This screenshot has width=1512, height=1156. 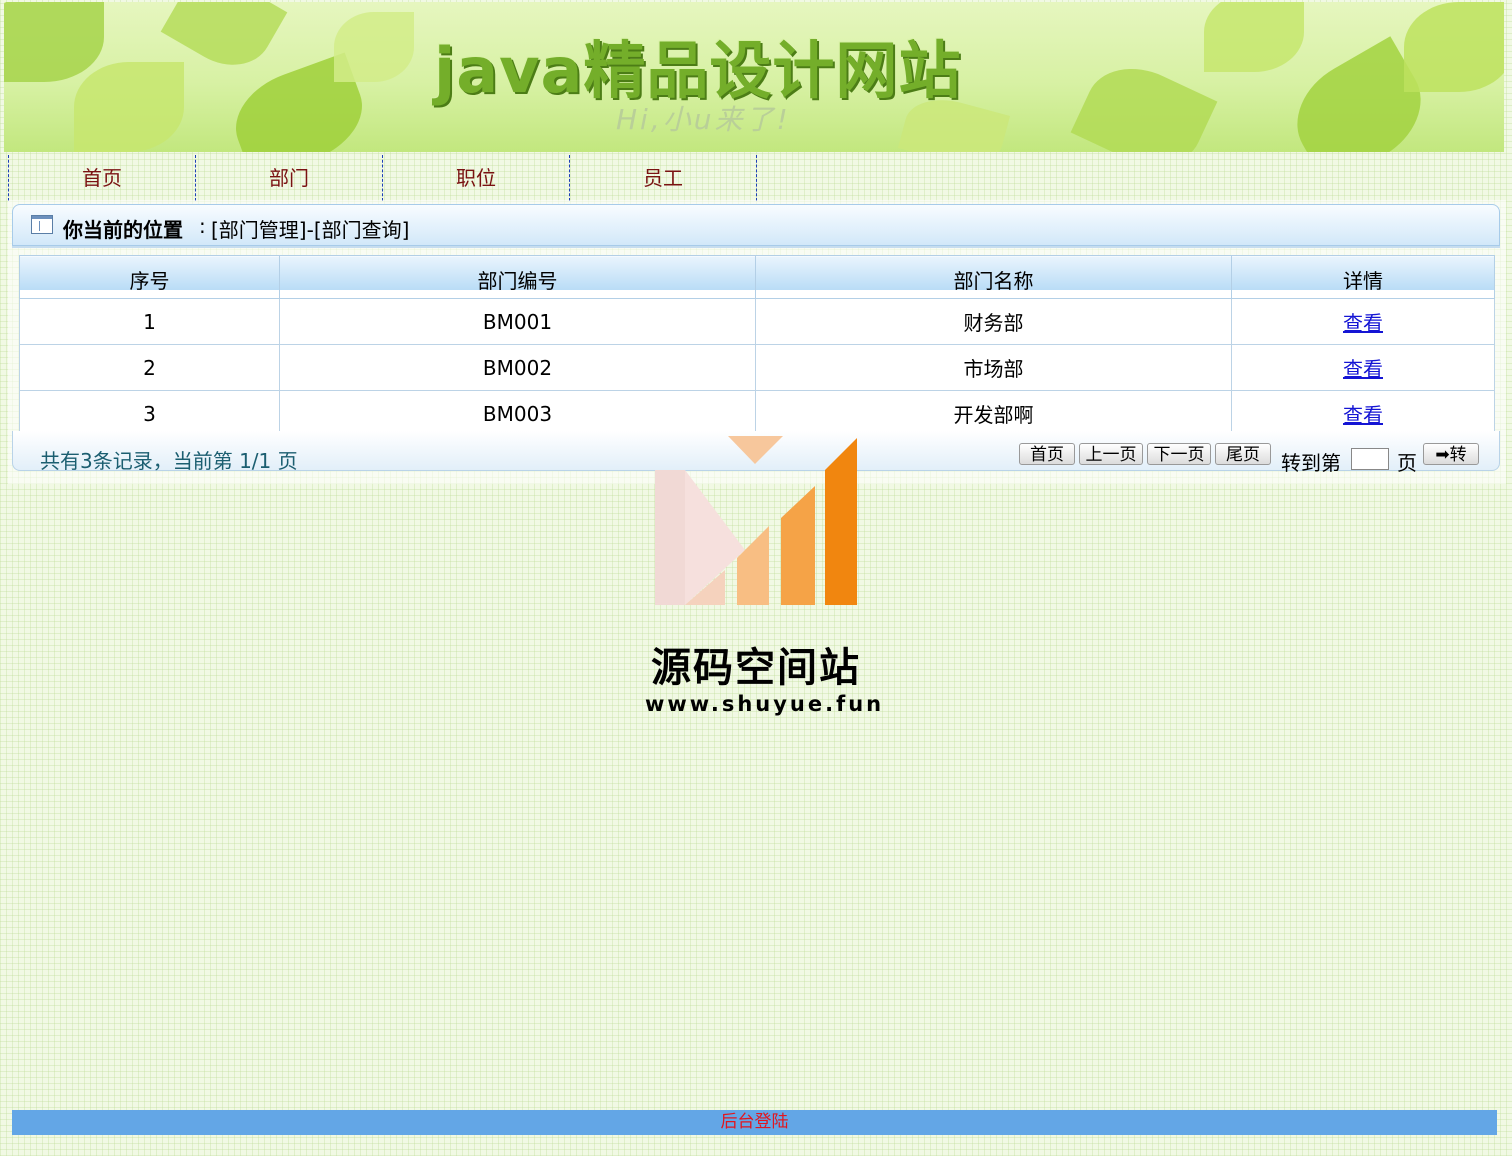 I want to click on cell-code: BM001, so click(x=517, y=321).